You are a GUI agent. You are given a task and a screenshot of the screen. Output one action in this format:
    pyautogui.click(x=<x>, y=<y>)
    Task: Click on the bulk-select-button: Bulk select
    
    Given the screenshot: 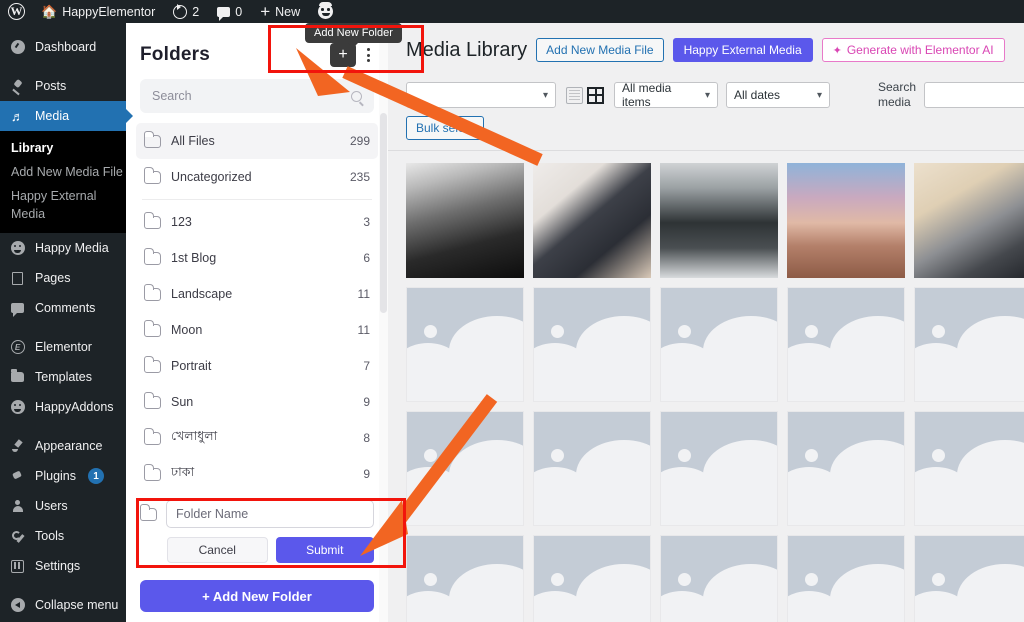 What is the action you would take?
    pyautogui.click(x=445, y=128)
    